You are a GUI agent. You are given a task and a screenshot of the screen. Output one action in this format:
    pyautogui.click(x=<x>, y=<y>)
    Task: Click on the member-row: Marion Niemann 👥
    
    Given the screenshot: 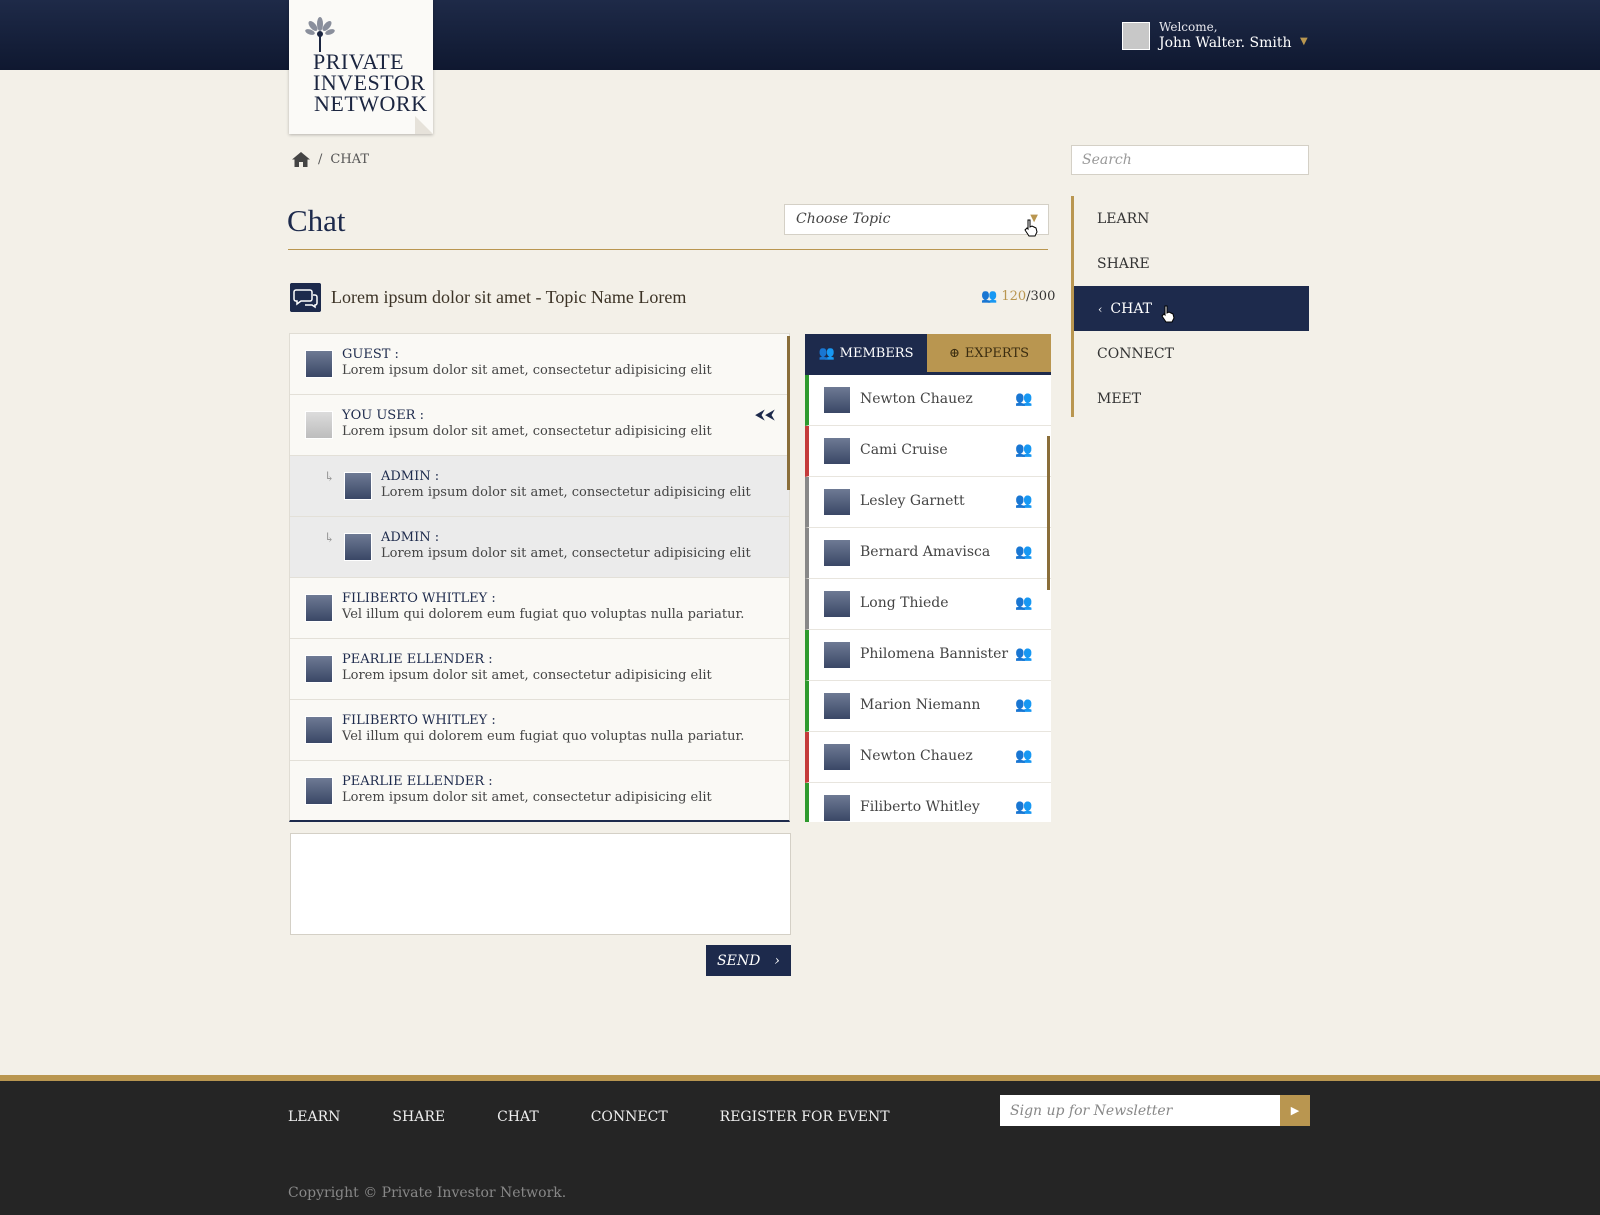 What is the action you would take?
    pyautogui.click(x=928, y=706)
    